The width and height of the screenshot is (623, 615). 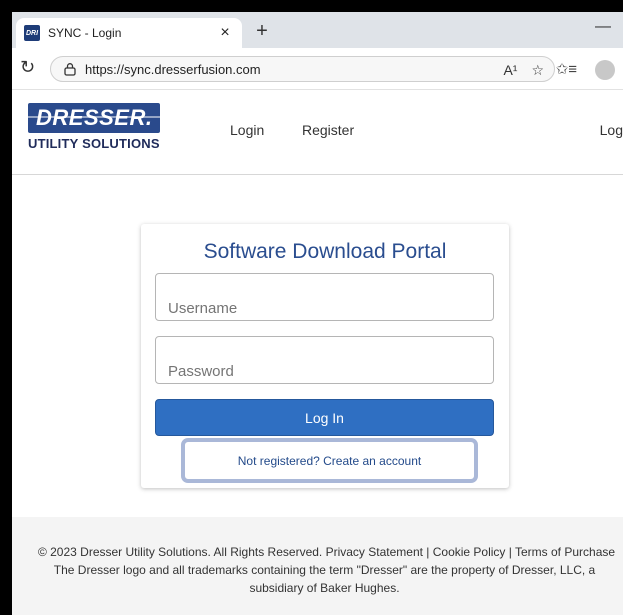 What do you see at coordinates (324, 360) in the screenshot?
I see `password-input` at bounding box center [324, 360].